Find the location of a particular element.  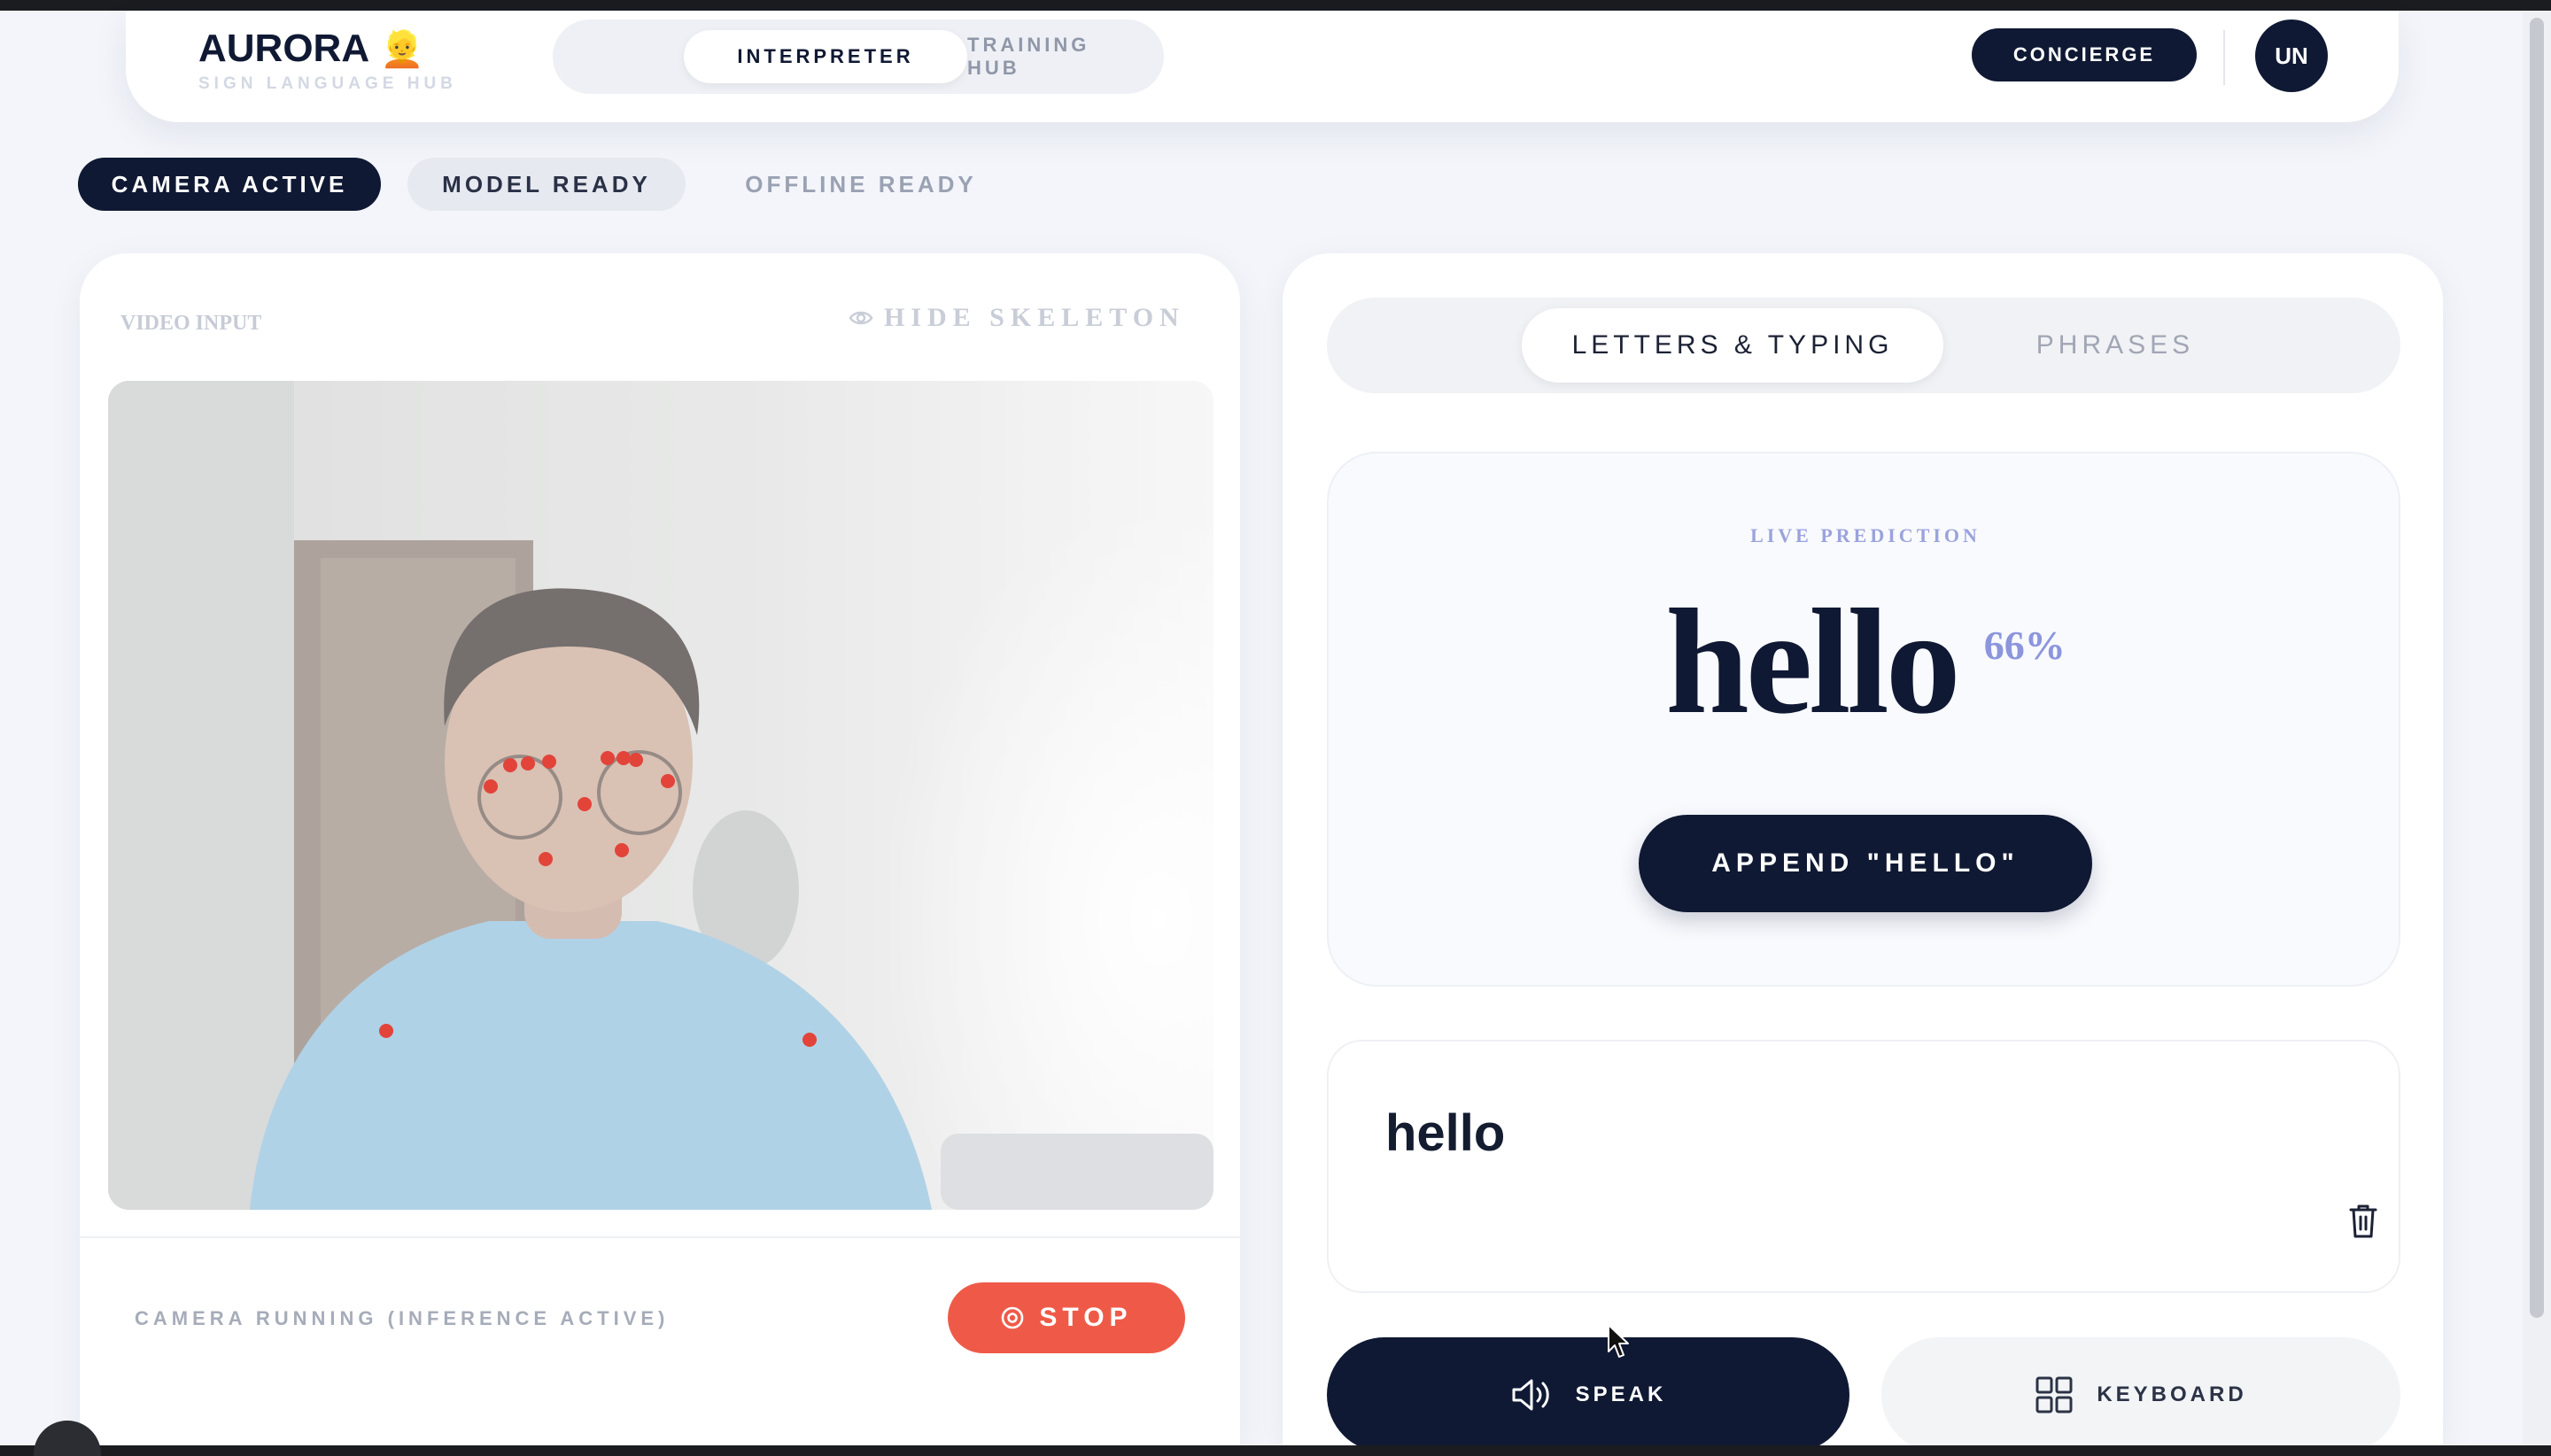

mode-tabs: LETTERS & TYPING PHRASES is located at coordinates (1864, 345).